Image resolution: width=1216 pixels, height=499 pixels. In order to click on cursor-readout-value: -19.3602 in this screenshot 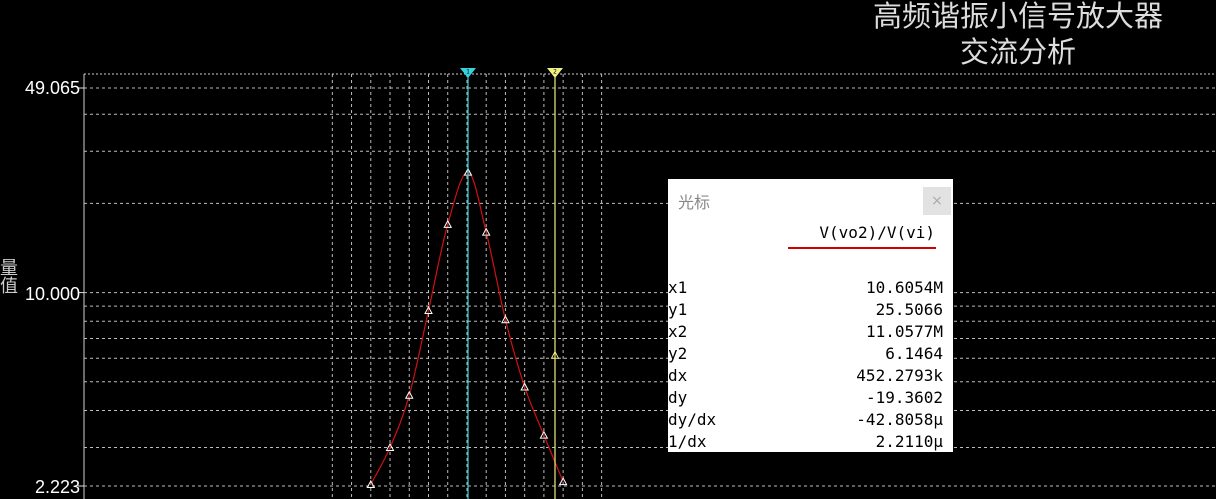, I will do `click(904, 397)`.